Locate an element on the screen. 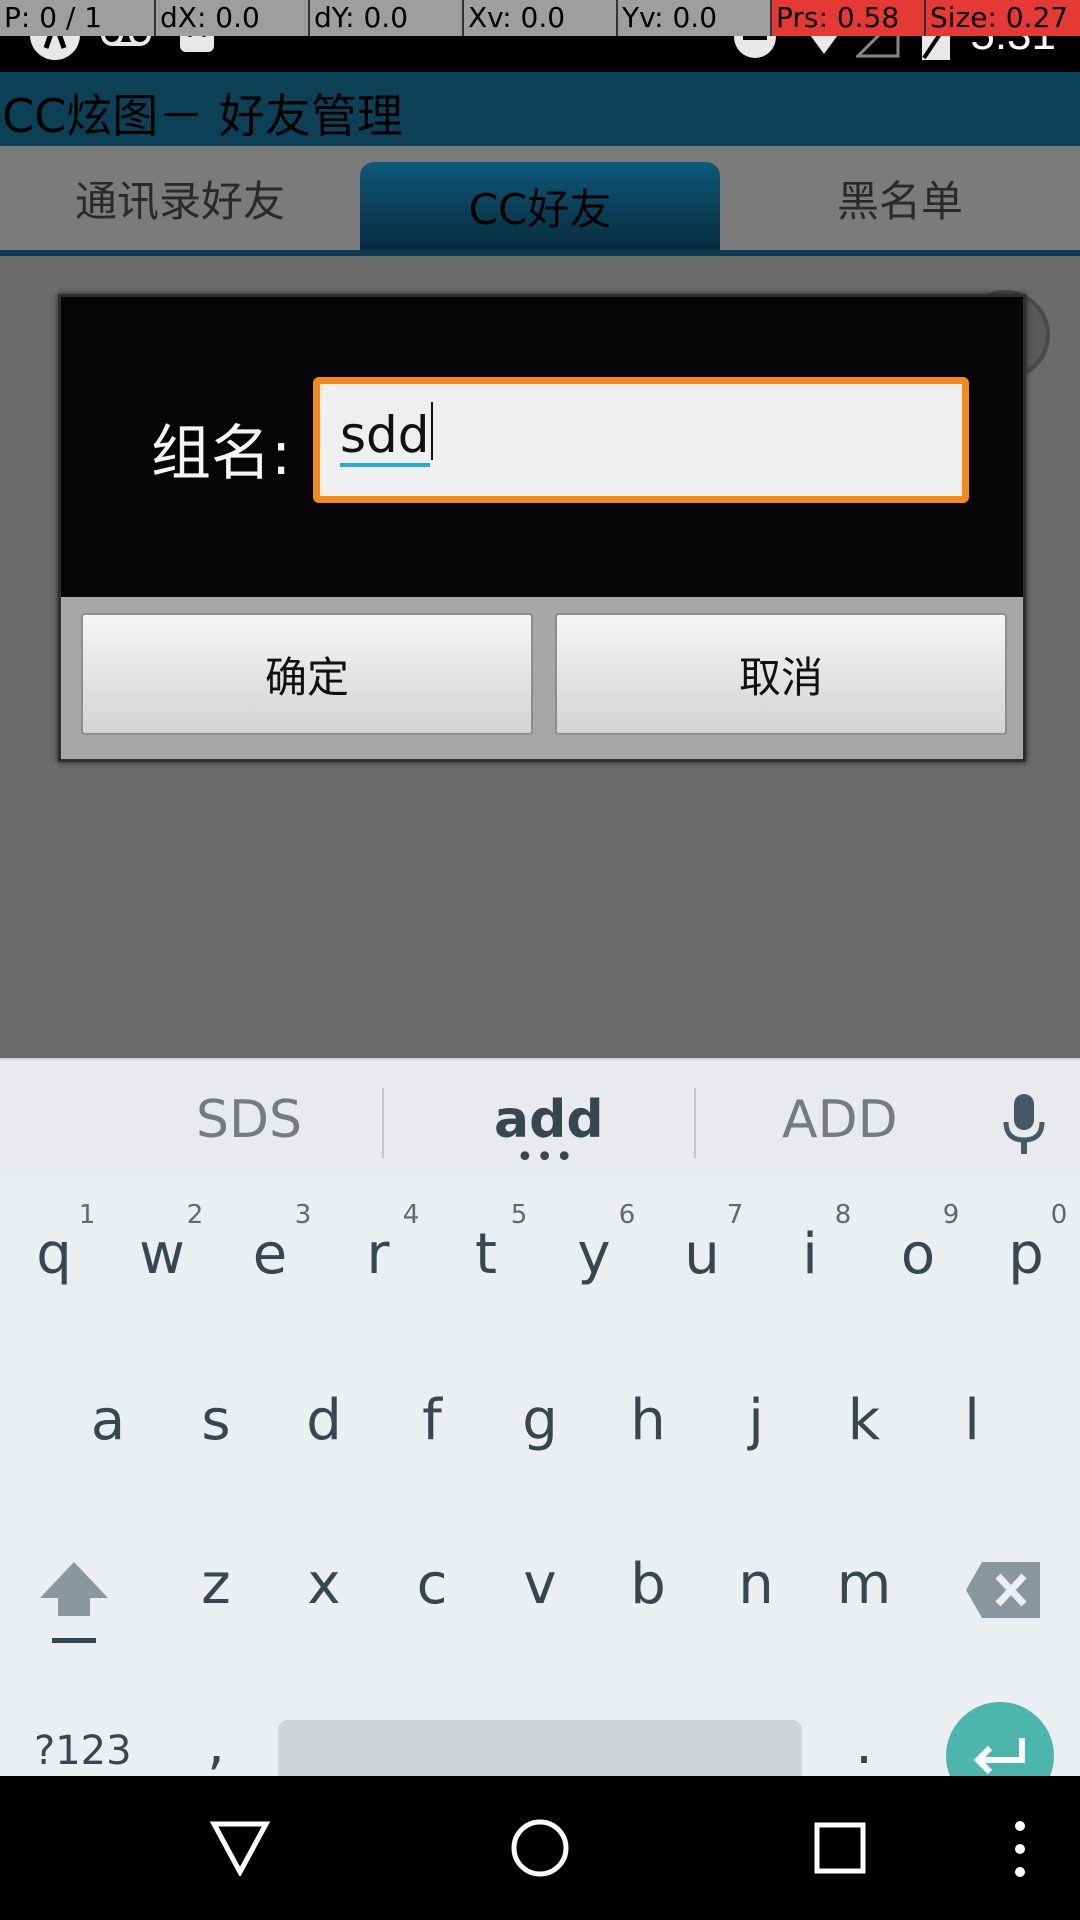  key-x: x is located at coordinates (324, 1584).